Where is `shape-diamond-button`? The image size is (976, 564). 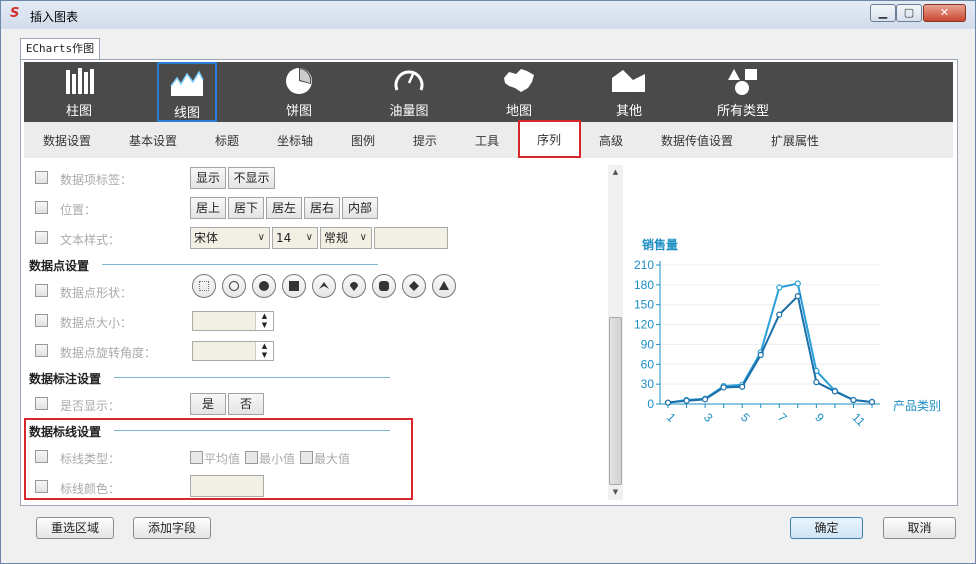
shape-diamond-button is located at coordinates (414, 286).